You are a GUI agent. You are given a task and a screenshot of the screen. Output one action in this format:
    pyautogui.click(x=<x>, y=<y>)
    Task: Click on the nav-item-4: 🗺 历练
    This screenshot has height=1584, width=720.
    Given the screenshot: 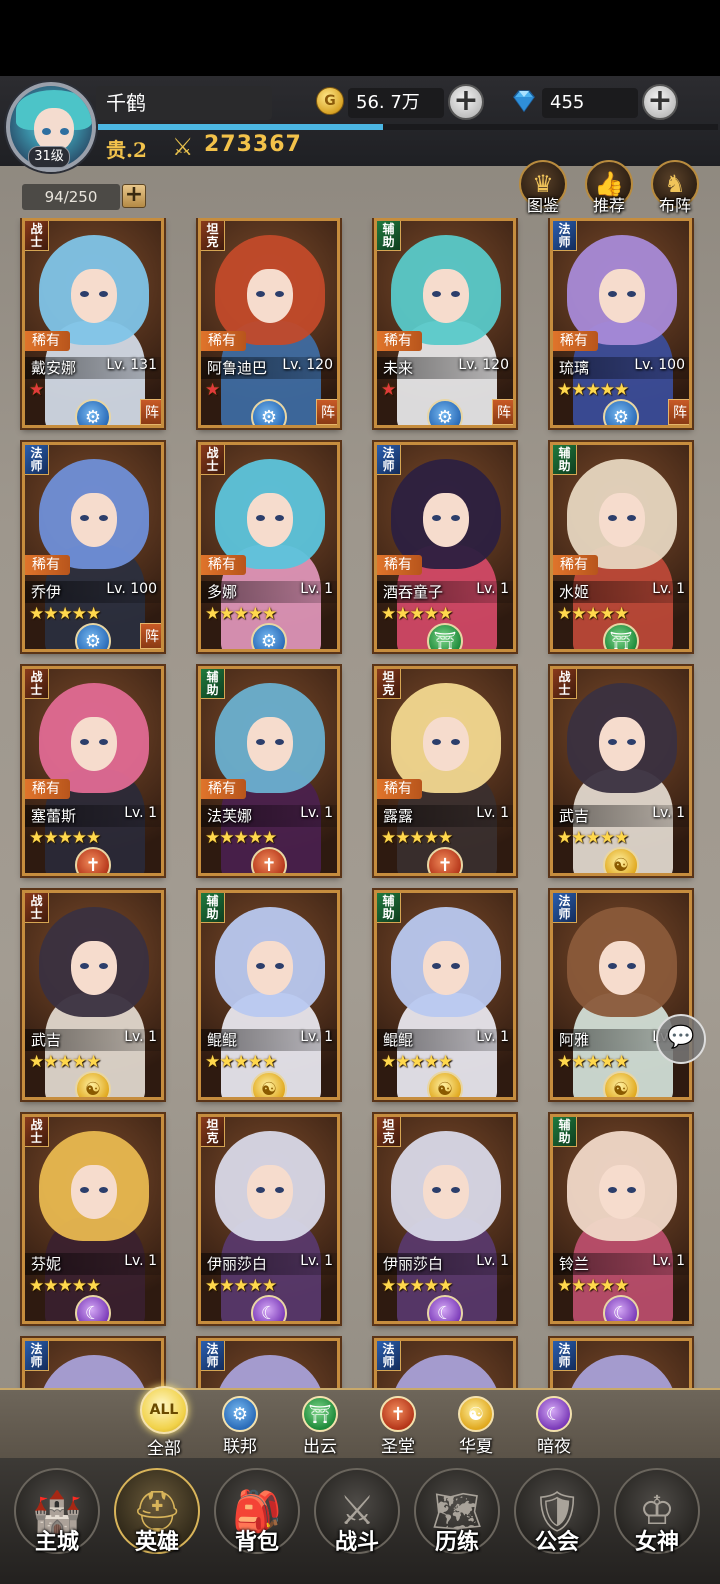 What is the action you would take?
    pyautogui.click(x=457, y=1522)
    